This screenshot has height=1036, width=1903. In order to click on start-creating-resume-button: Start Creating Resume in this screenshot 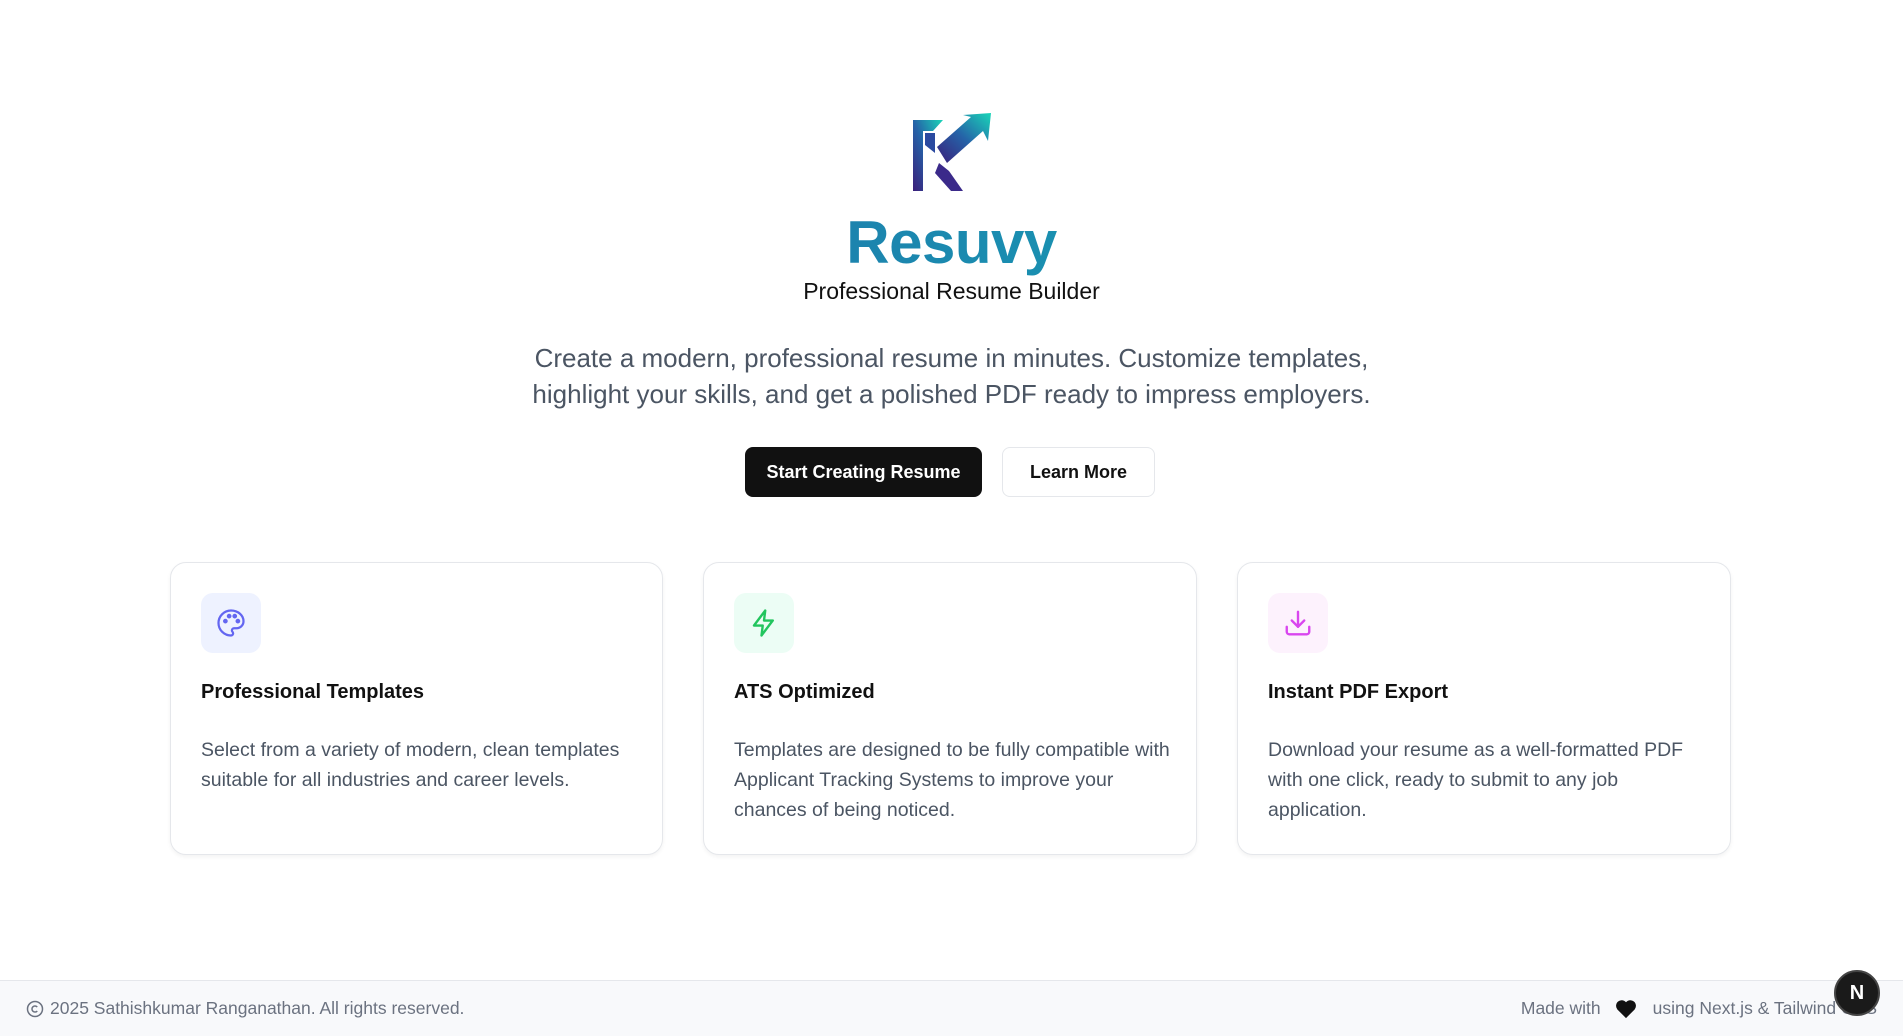, I will do `click(863, 472)`.